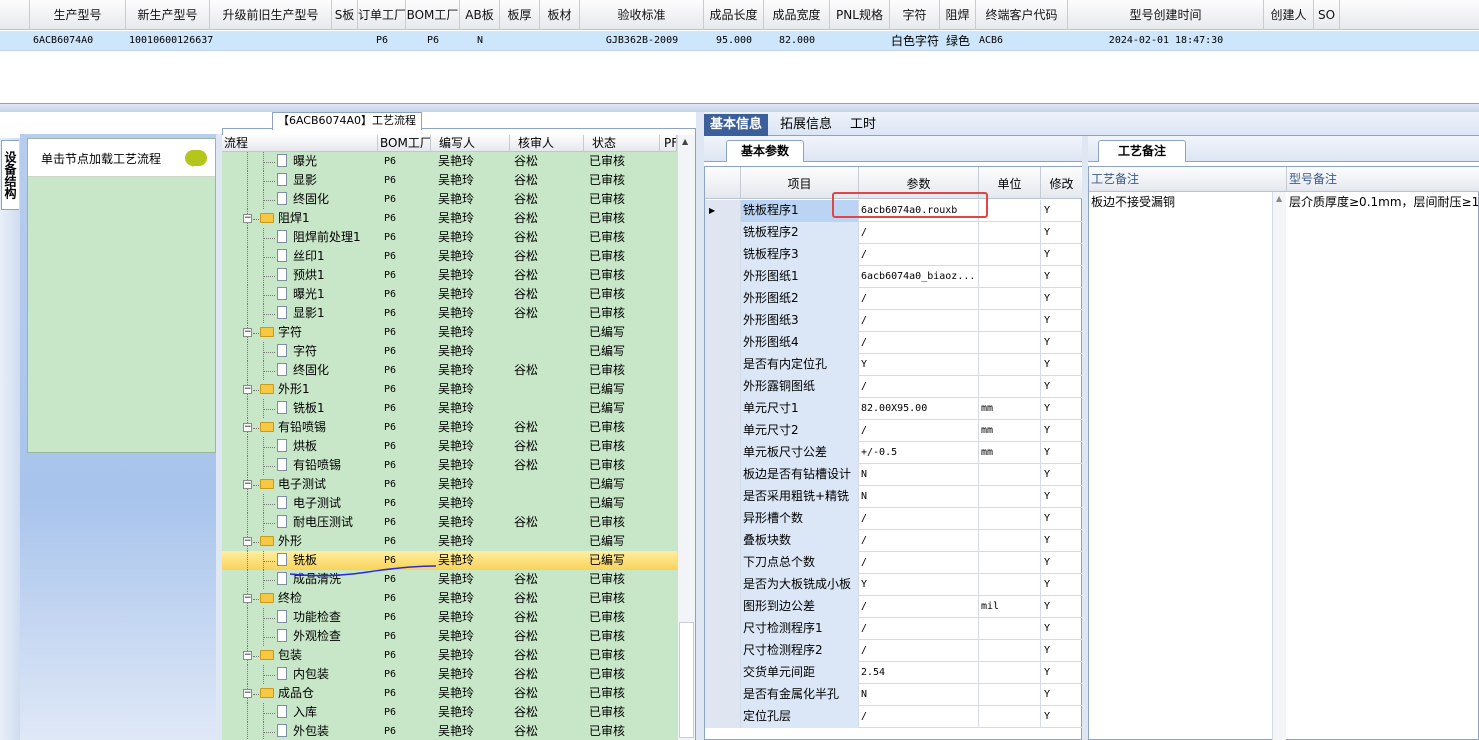  Describe the element at coordinates (382, 15) in the screenshot. I see `top-col-4: 订单工厂` at that location.